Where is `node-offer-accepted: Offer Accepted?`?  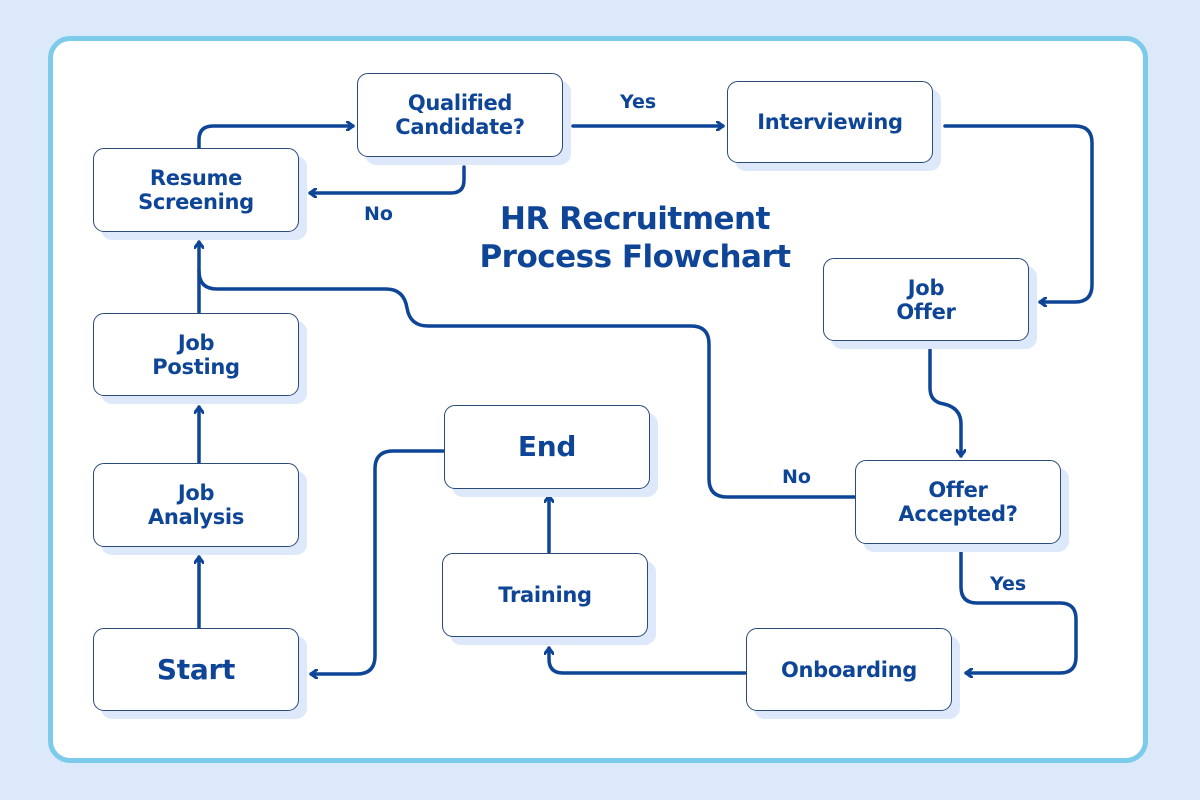 node-offer-accepted: Offer Accepted? is located at coordinates (958, 502).